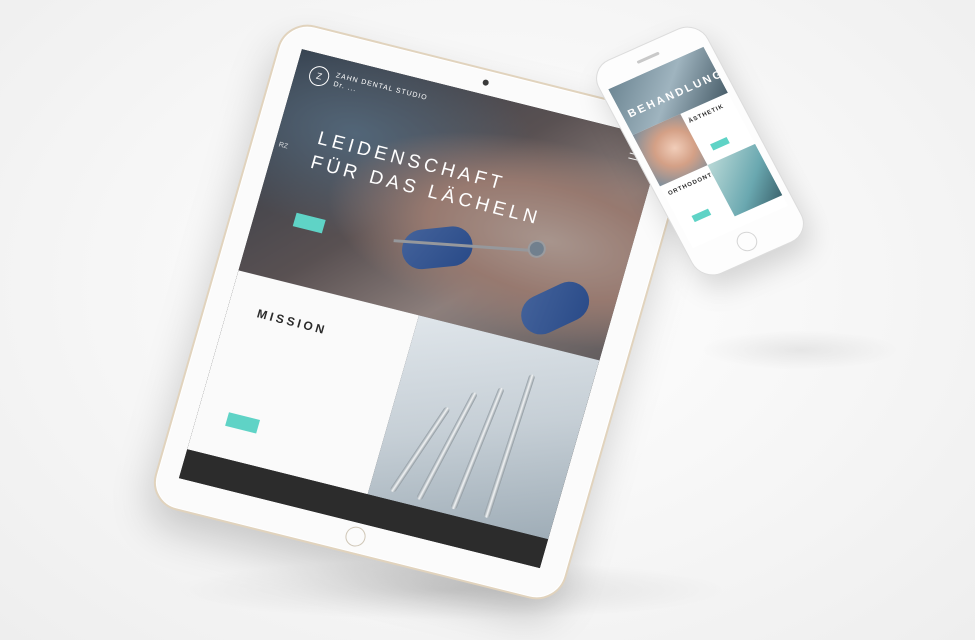 The height and width of the screenshot is (640, 975). Describe the element at coordinates (800, 350) in the screenshot. I see `phone-shadow` at that location.